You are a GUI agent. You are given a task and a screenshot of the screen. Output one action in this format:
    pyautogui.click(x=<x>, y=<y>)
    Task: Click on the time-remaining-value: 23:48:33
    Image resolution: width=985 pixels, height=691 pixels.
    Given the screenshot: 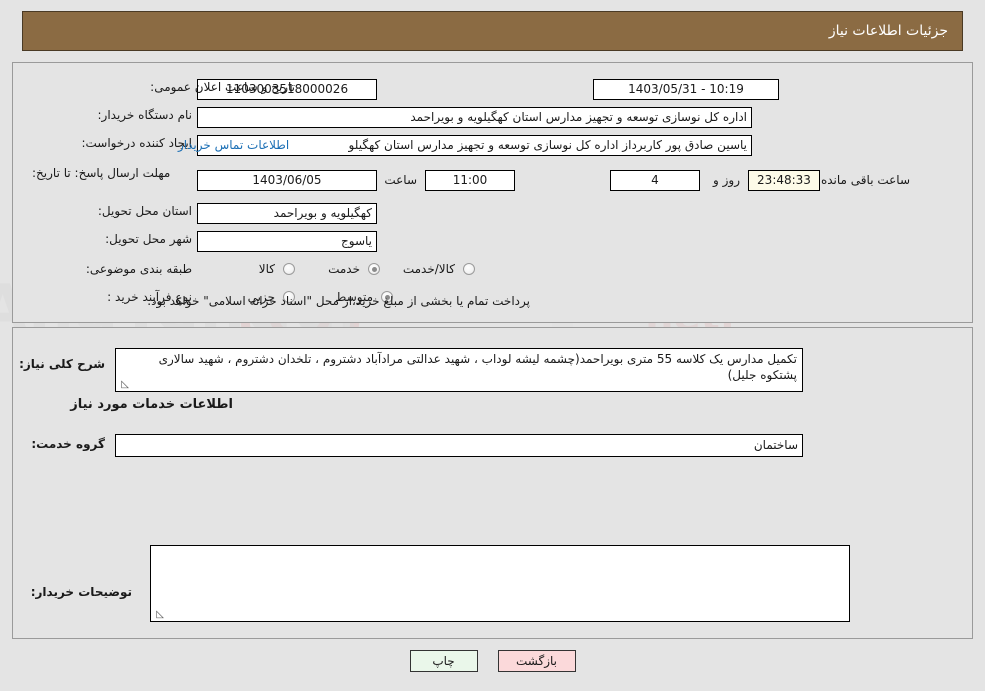 What is the action you would take?
    pyautogui.click(x=784, y=180)
    